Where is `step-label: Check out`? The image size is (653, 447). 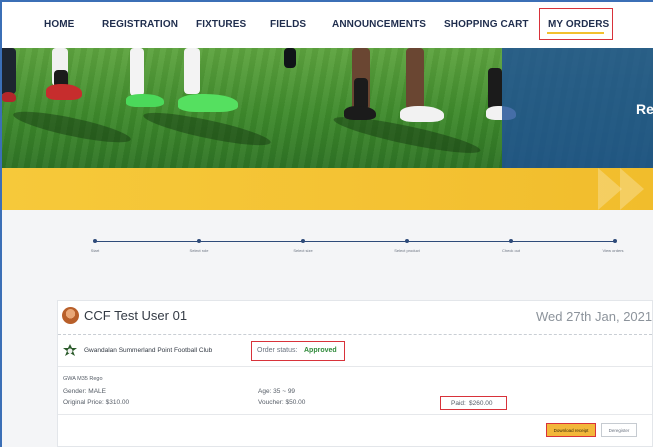 step-label: Check out is located at coordinates (511, 250).